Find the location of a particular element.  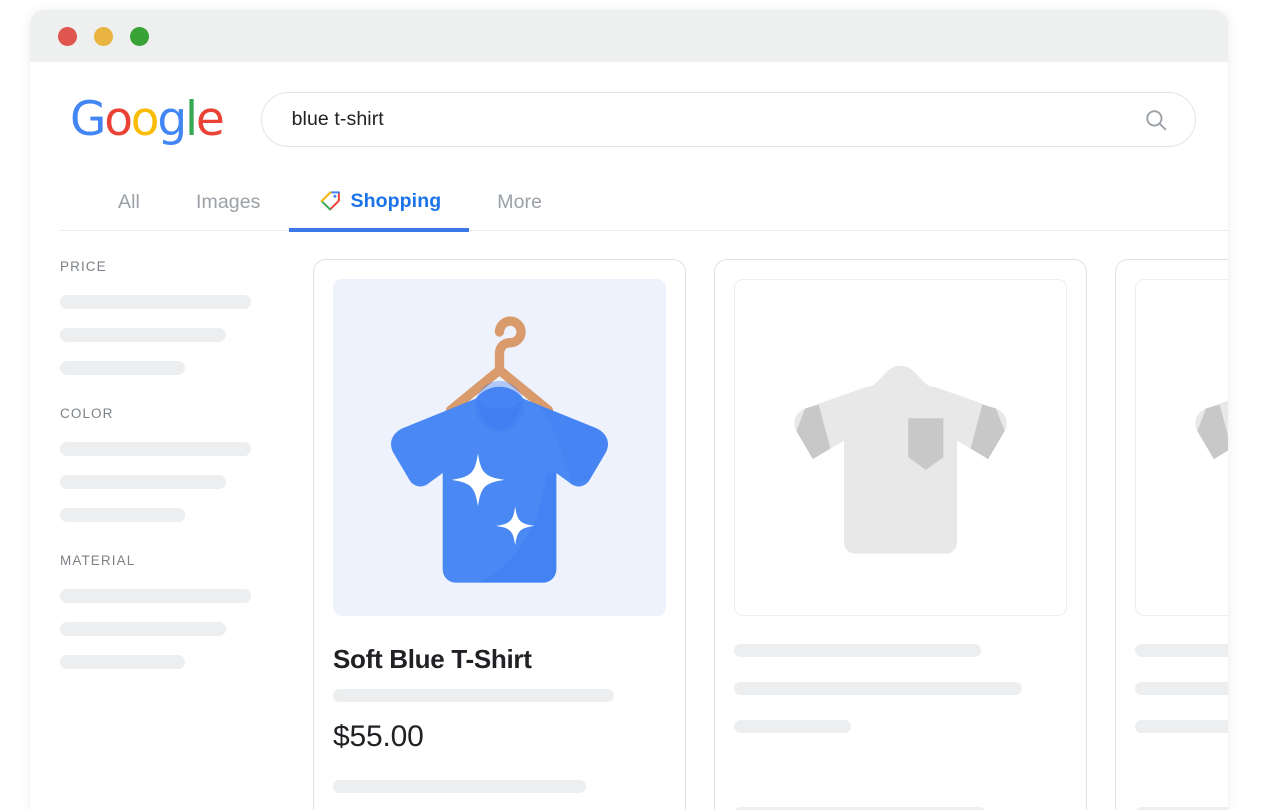

tab-more: More is located at coordinates (519, 211).